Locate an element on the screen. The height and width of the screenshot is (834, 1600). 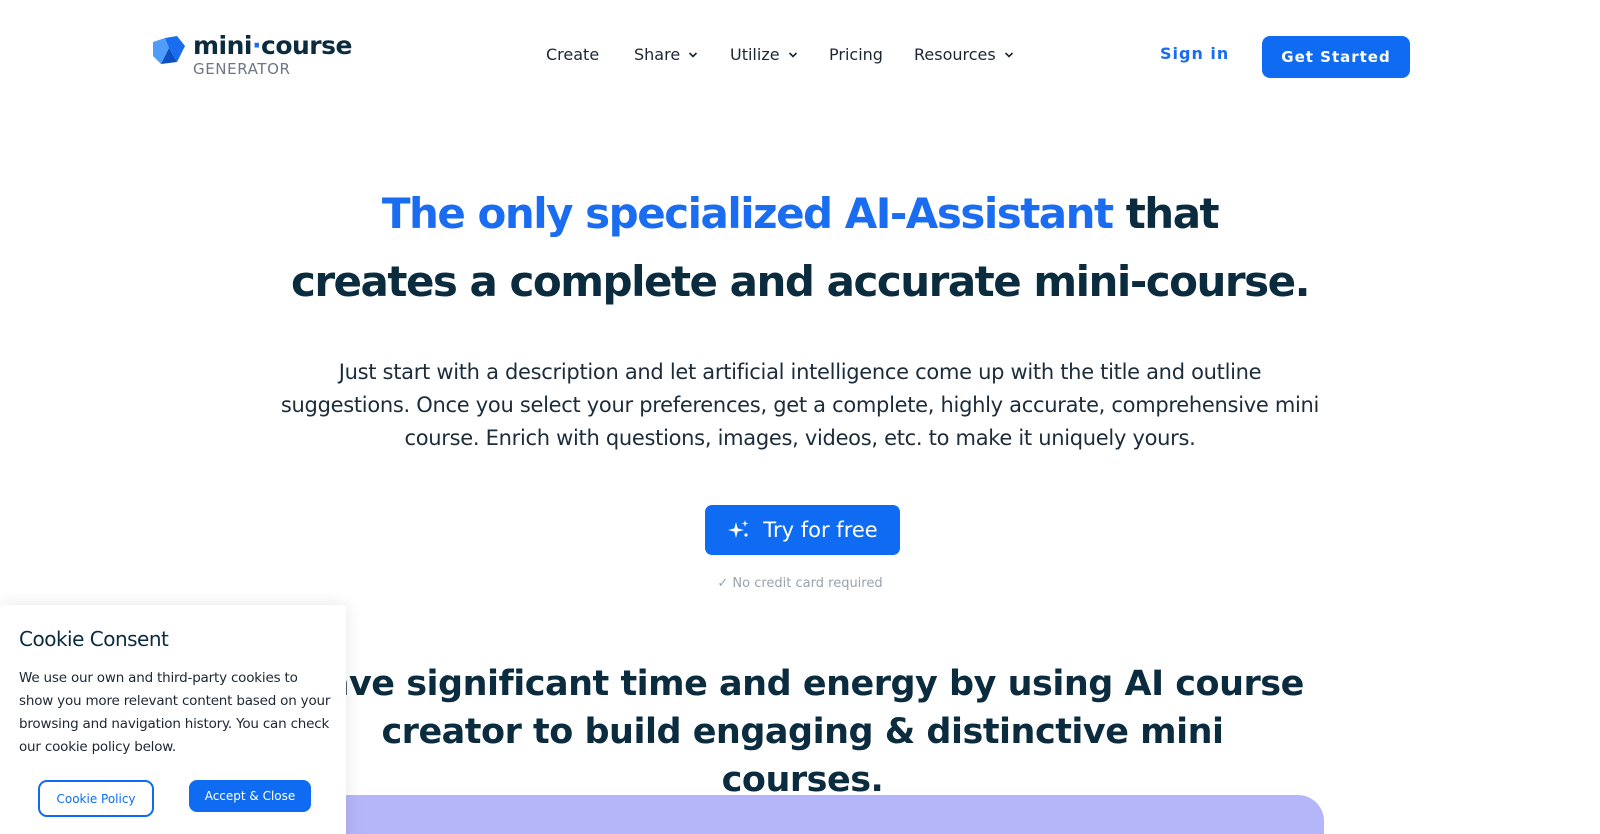
hero-title-rest: that is located at coordinates (1166, 213).